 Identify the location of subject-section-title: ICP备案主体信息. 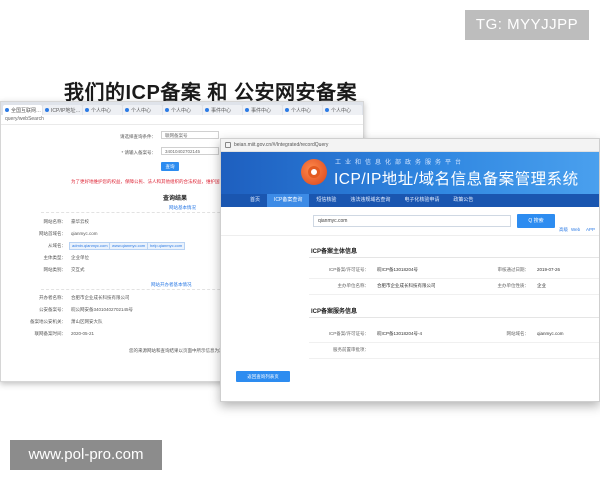
(334, 252).